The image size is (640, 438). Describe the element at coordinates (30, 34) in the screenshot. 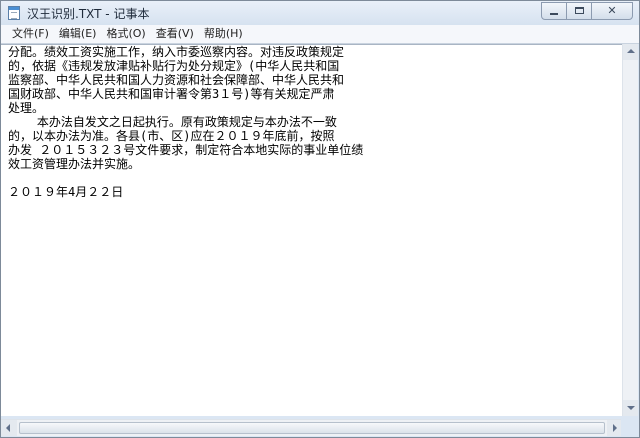

I see `menu-file: 文件(F)` at that location.